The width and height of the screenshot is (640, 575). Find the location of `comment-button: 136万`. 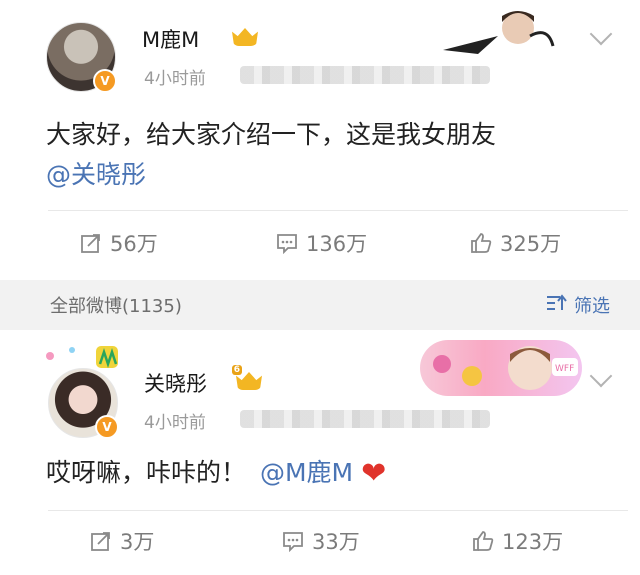

comment-button: 136万 is located at coordinates (321, 243).